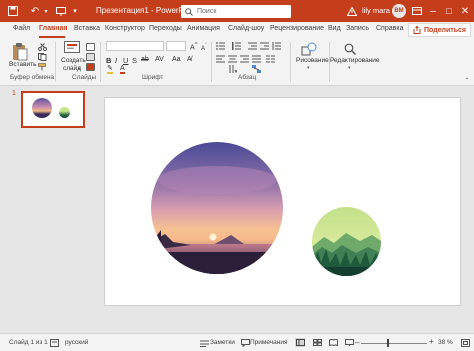 Image resolution: width=474 pixels, height=351 pixels. I want to click on increase-indent-icon, so click(264, 46).